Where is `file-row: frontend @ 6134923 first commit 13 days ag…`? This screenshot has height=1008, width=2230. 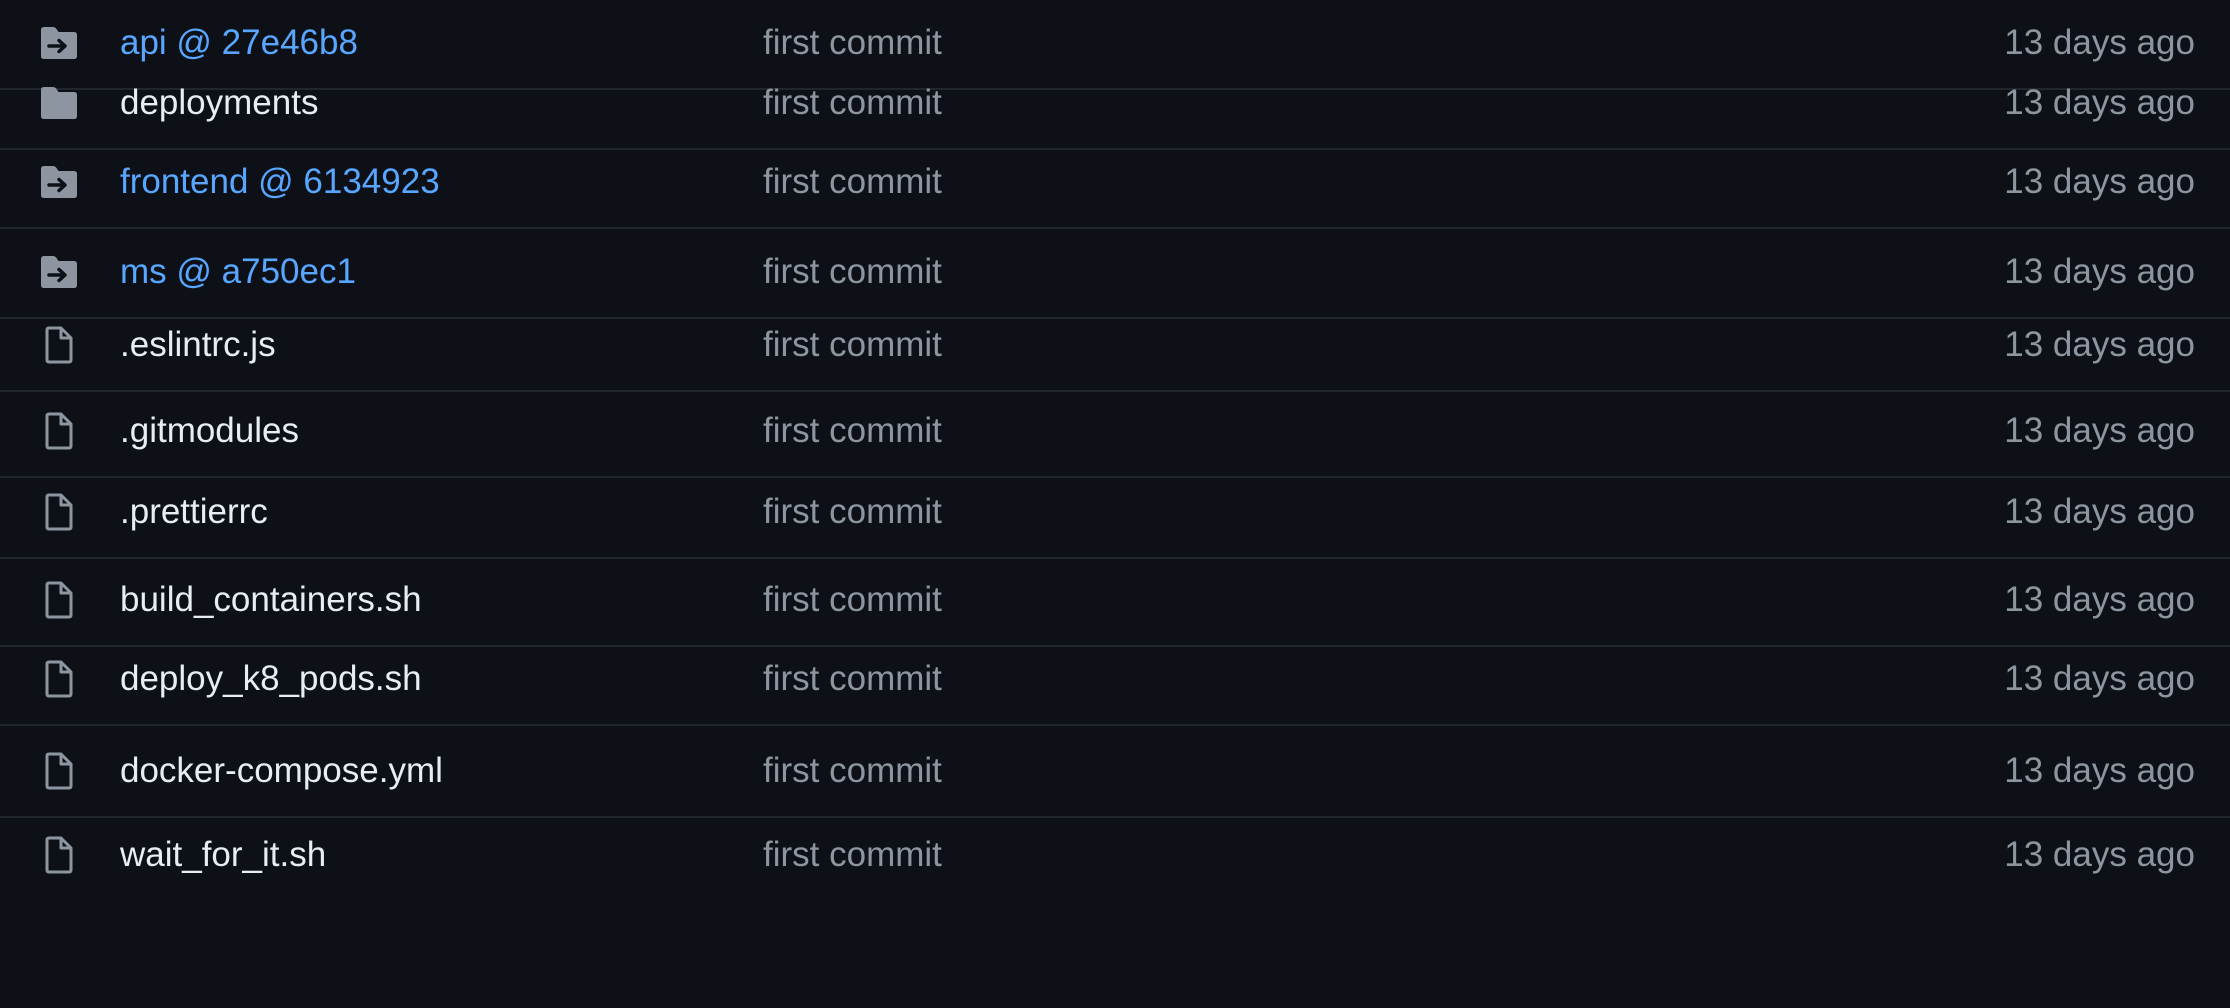 file-row: frontend @ 6134923 first commit 13 days ag… is located at coordinates (1115, 183).